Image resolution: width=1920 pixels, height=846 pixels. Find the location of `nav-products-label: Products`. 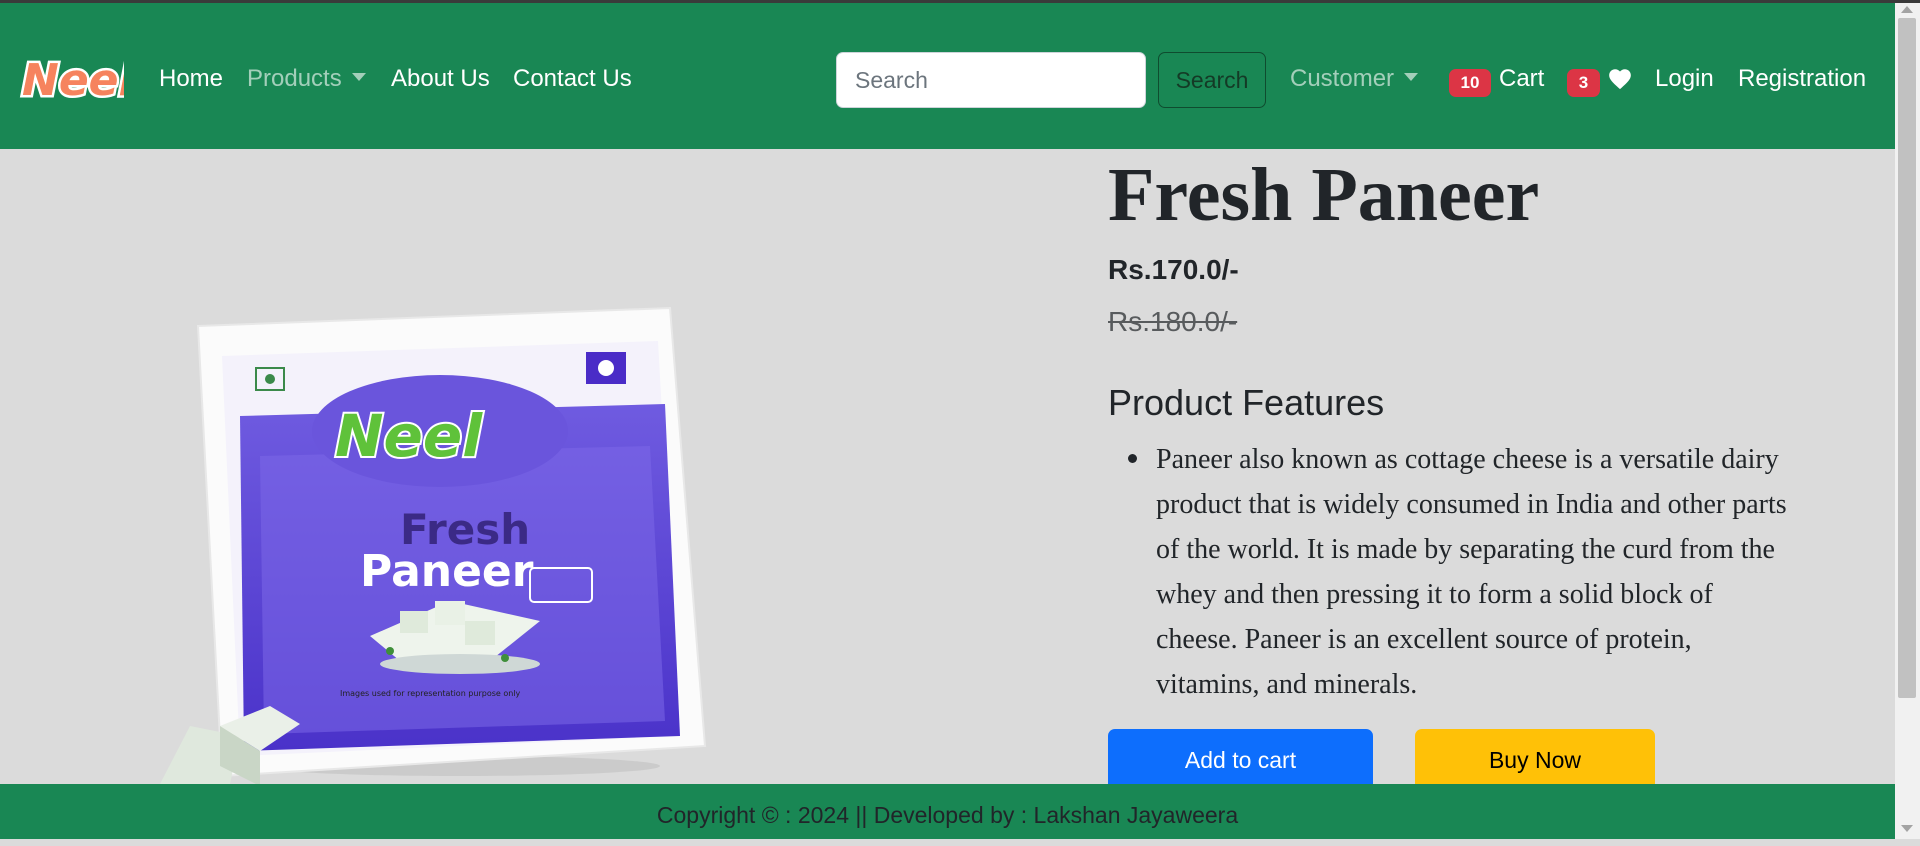

nav-products-label: Products is located at coordinates (294, 78).